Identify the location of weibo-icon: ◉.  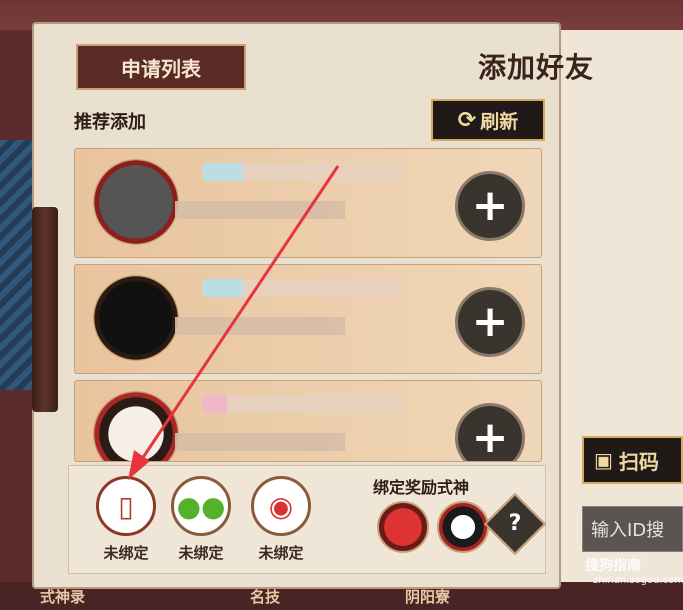
(281, 506).